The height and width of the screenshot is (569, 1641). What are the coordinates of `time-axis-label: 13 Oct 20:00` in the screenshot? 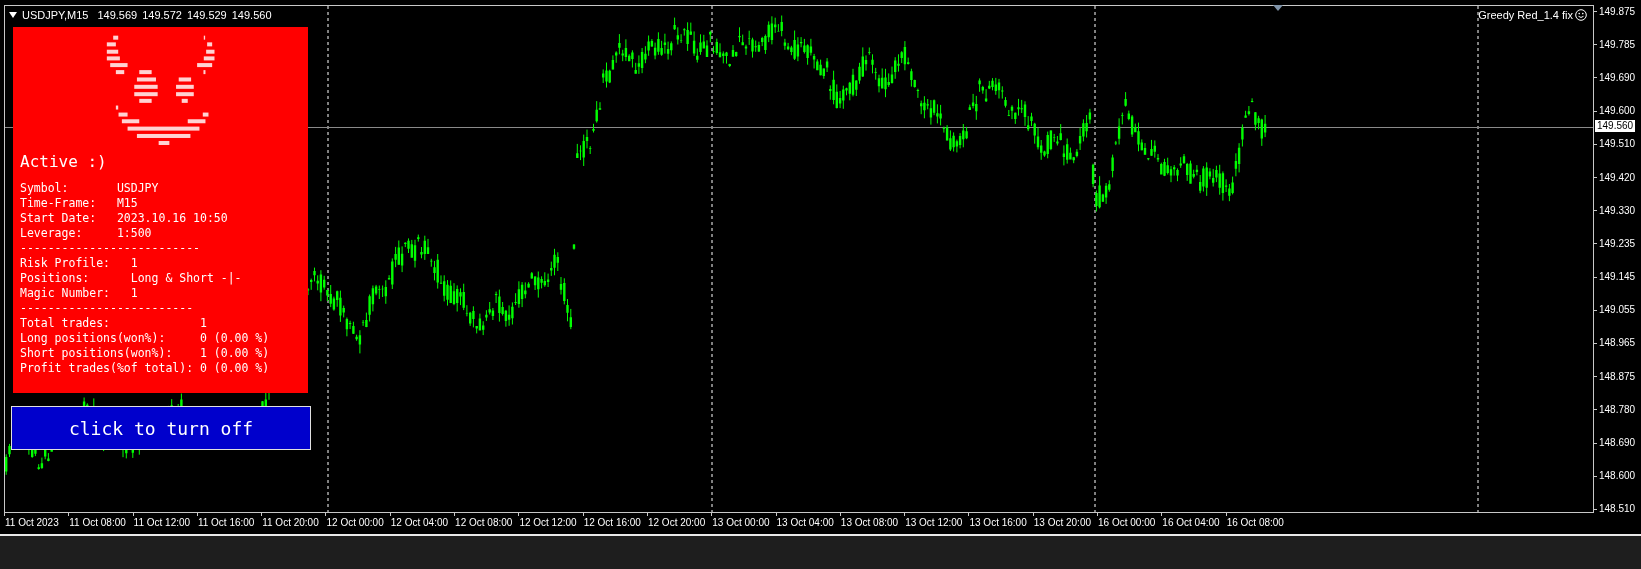 It's located at (1061, 522).